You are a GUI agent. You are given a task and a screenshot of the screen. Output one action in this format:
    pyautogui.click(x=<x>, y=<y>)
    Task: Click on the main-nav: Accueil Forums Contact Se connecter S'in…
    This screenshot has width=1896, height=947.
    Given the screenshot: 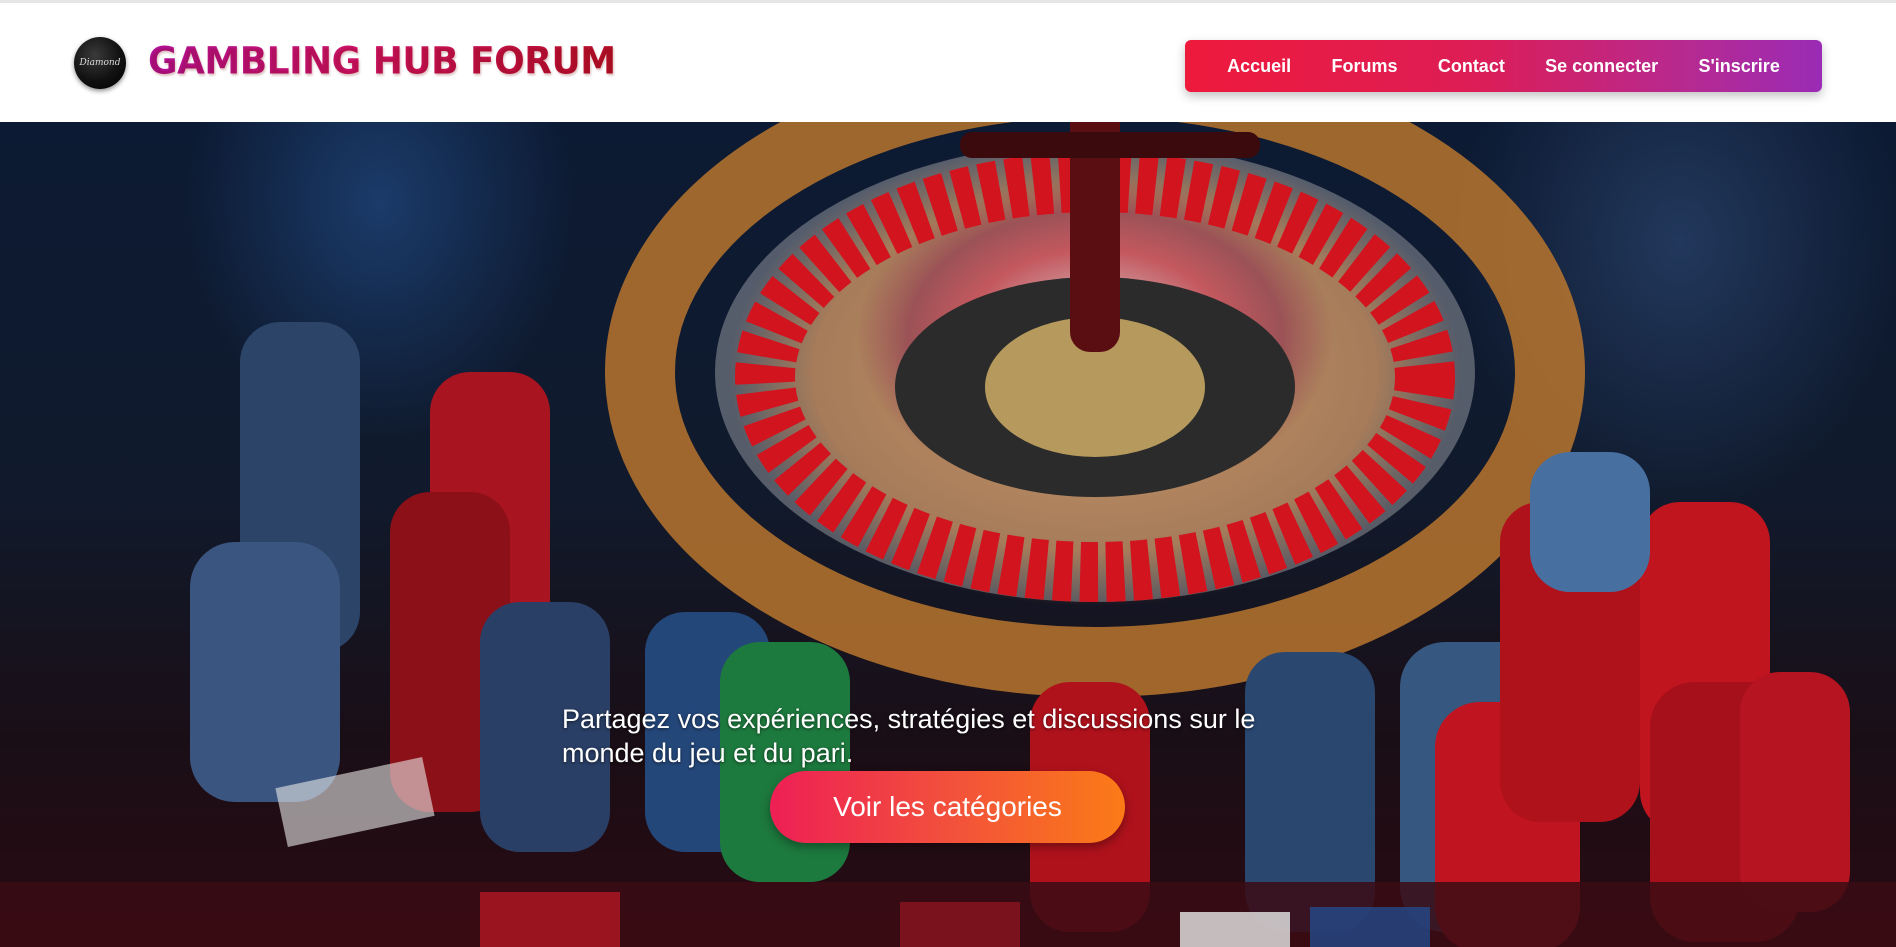 What is the action you would take?
    pyautogui.click(x=1503, y=66)
    